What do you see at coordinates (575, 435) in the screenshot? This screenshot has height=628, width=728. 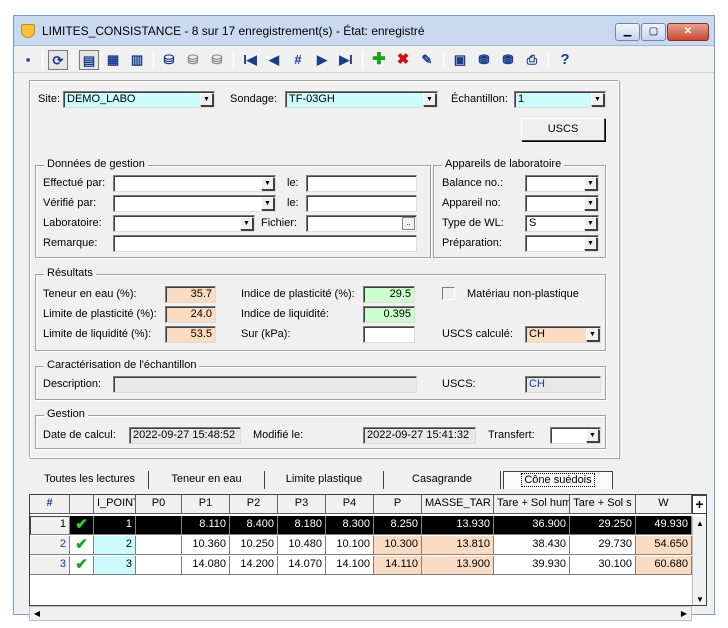 I see `transfert-select: ▼` at bounding box center [575, 435].